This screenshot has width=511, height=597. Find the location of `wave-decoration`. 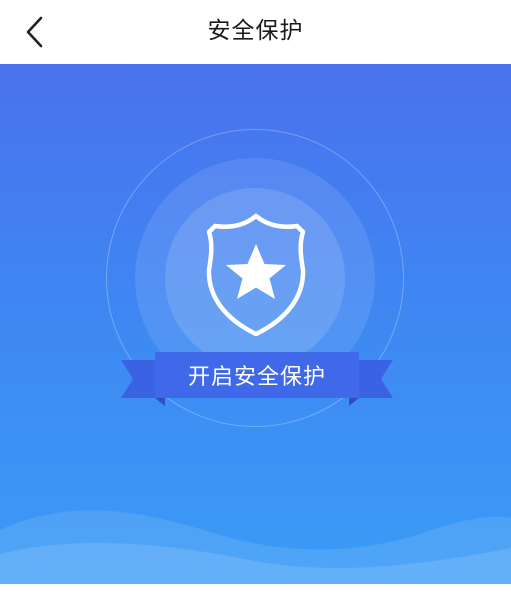

wave-decoration is located at coordinates (255, 547).